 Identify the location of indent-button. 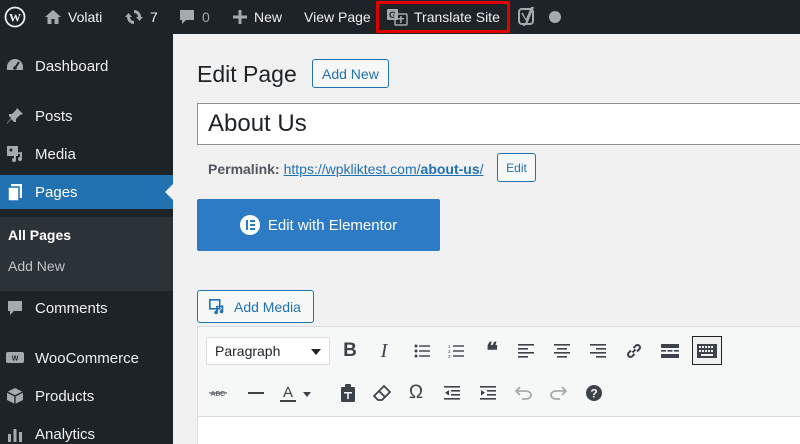
(488, 393).